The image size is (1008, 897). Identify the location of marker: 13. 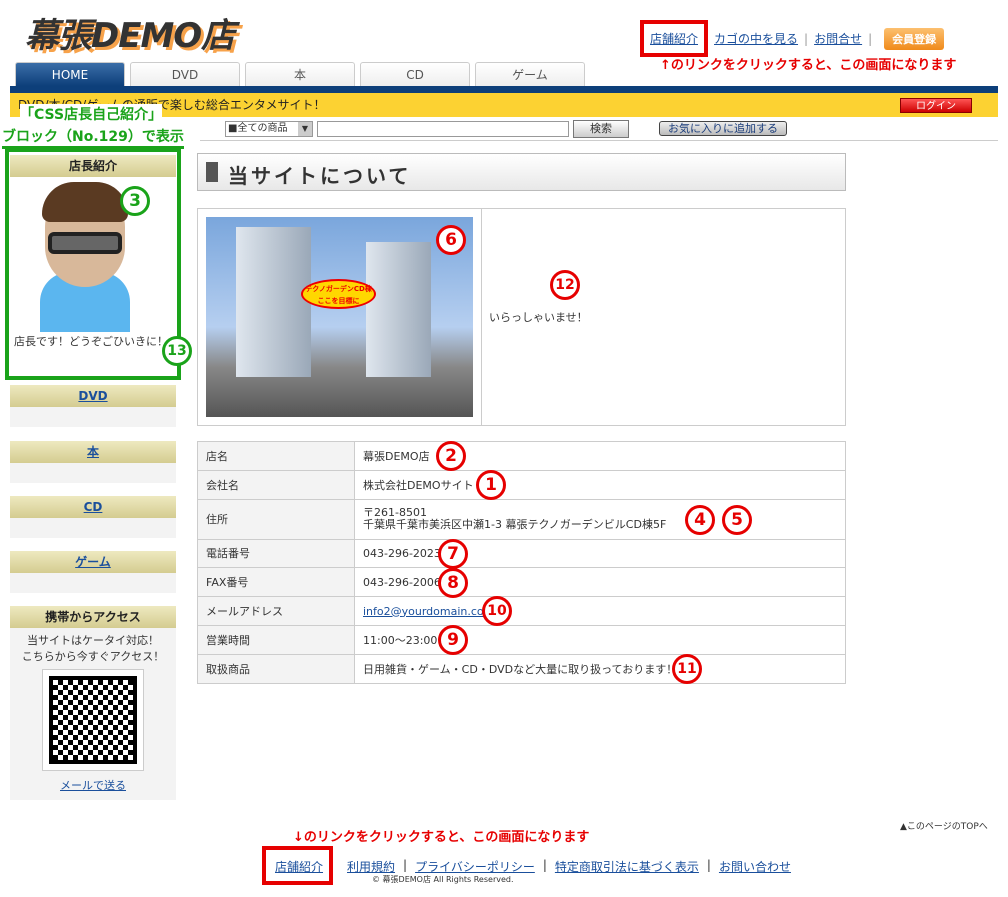
(177, 351).